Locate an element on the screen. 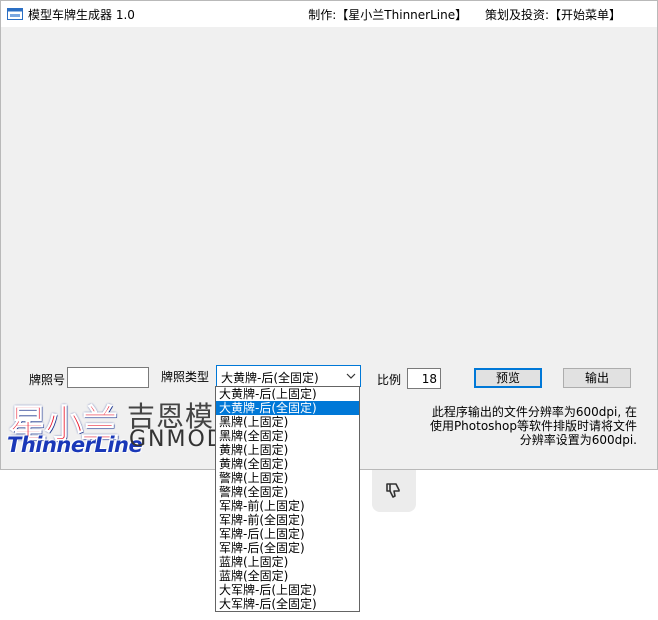 The height and width of the screenshot is (620, 658). dislike-button is located at coordinates (394, 491).